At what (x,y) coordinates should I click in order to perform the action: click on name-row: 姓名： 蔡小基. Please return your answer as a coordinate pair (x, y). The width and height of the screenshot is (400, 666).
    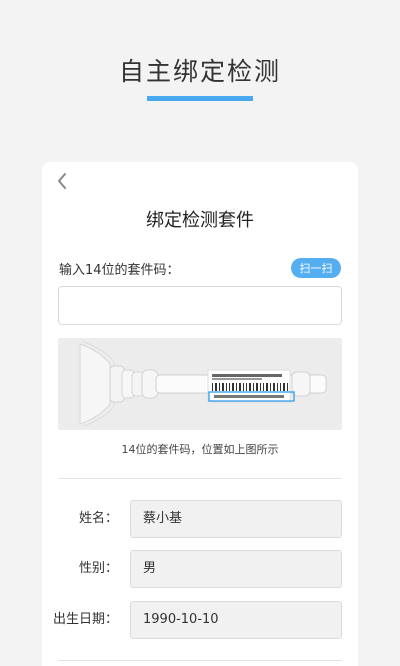
    Looking at the image, I should click on (200, 519).